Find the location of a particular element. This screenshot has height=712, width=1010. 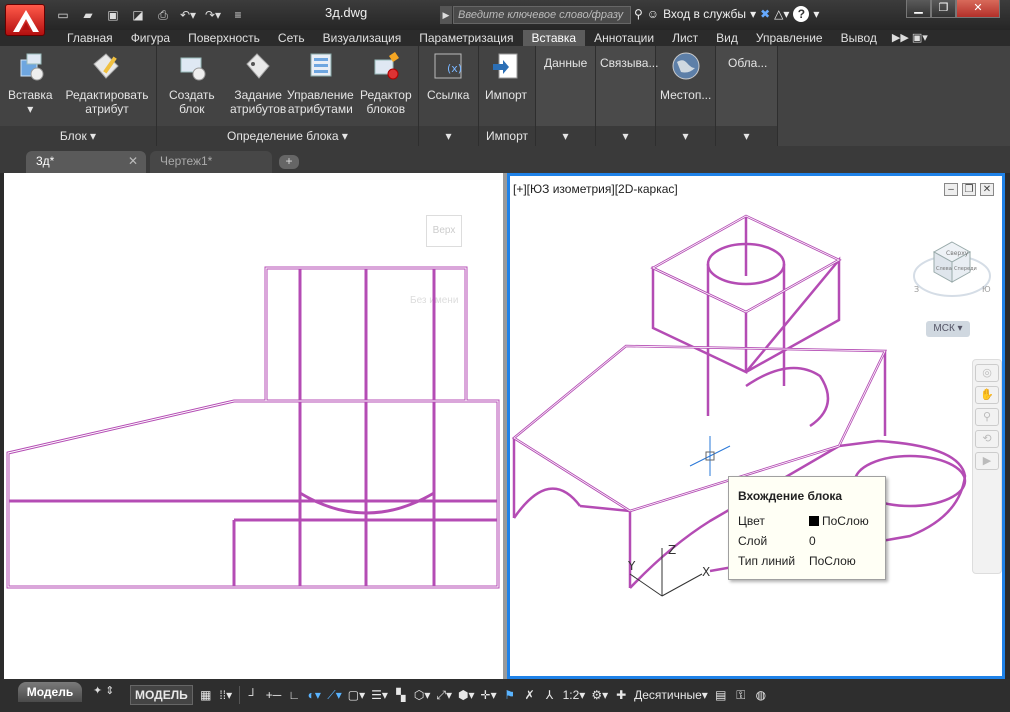

redo-icon: ↷▾ is located at coordinates (213, 15).